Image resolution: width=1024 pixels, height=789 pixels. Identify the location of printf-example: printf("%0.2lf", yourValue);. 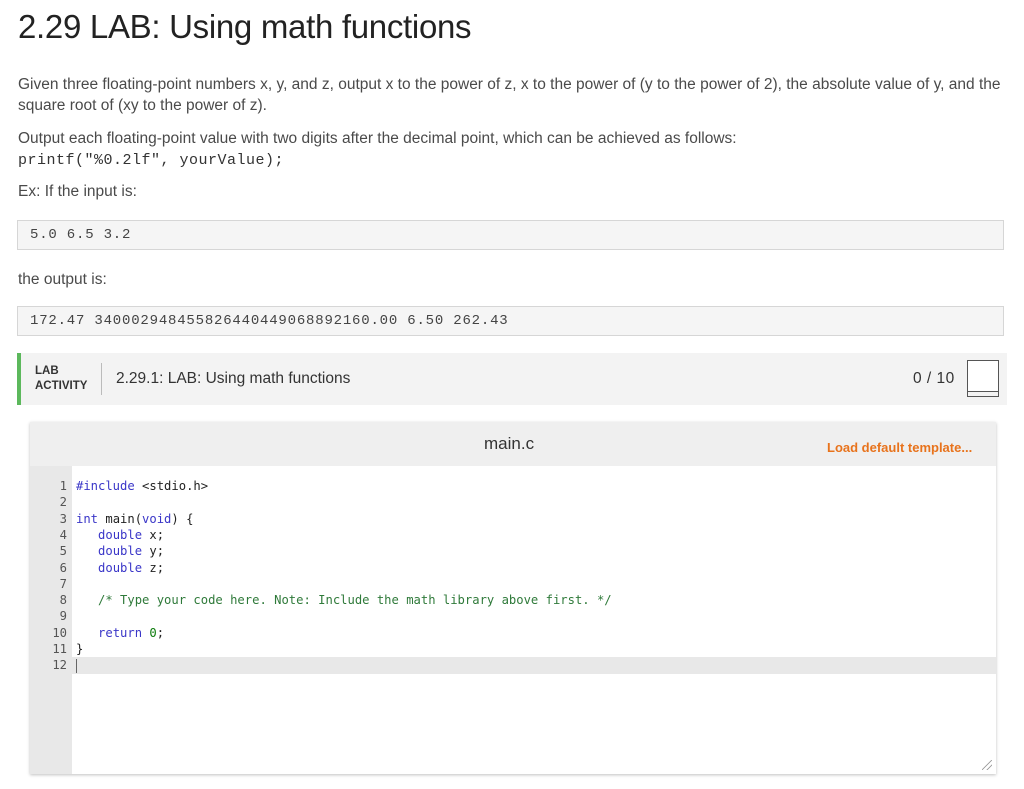
(151, 160).